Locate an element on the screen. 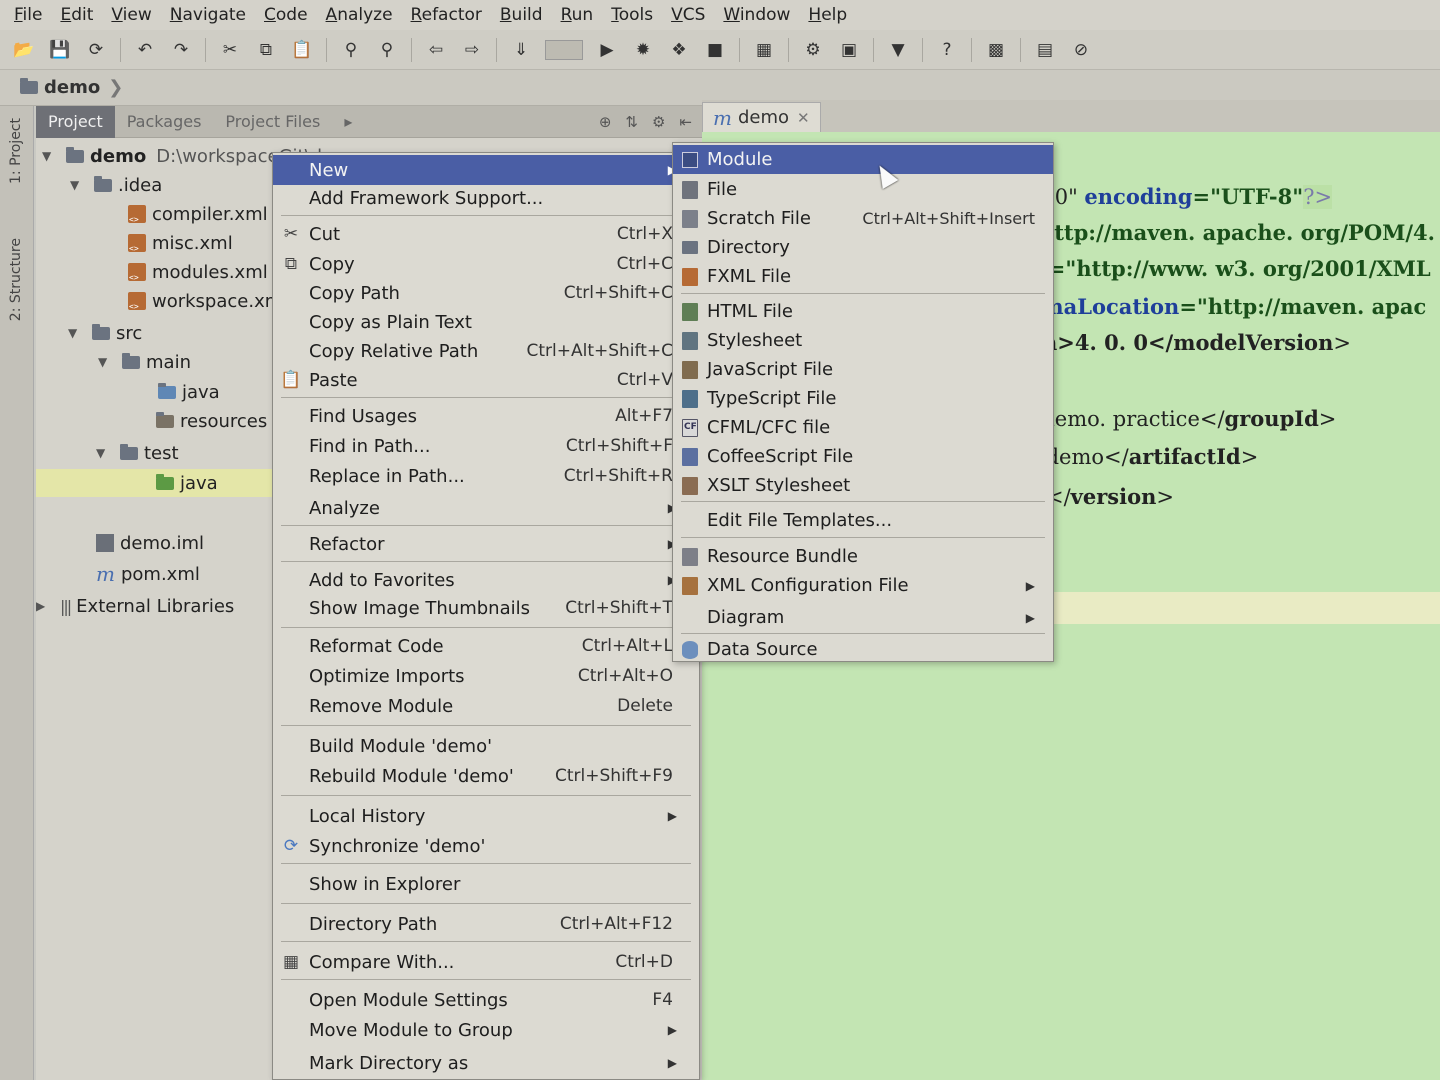 This screenshot has width=1440, height=1080. tab-project: Project is located at coordinates (75, 121).